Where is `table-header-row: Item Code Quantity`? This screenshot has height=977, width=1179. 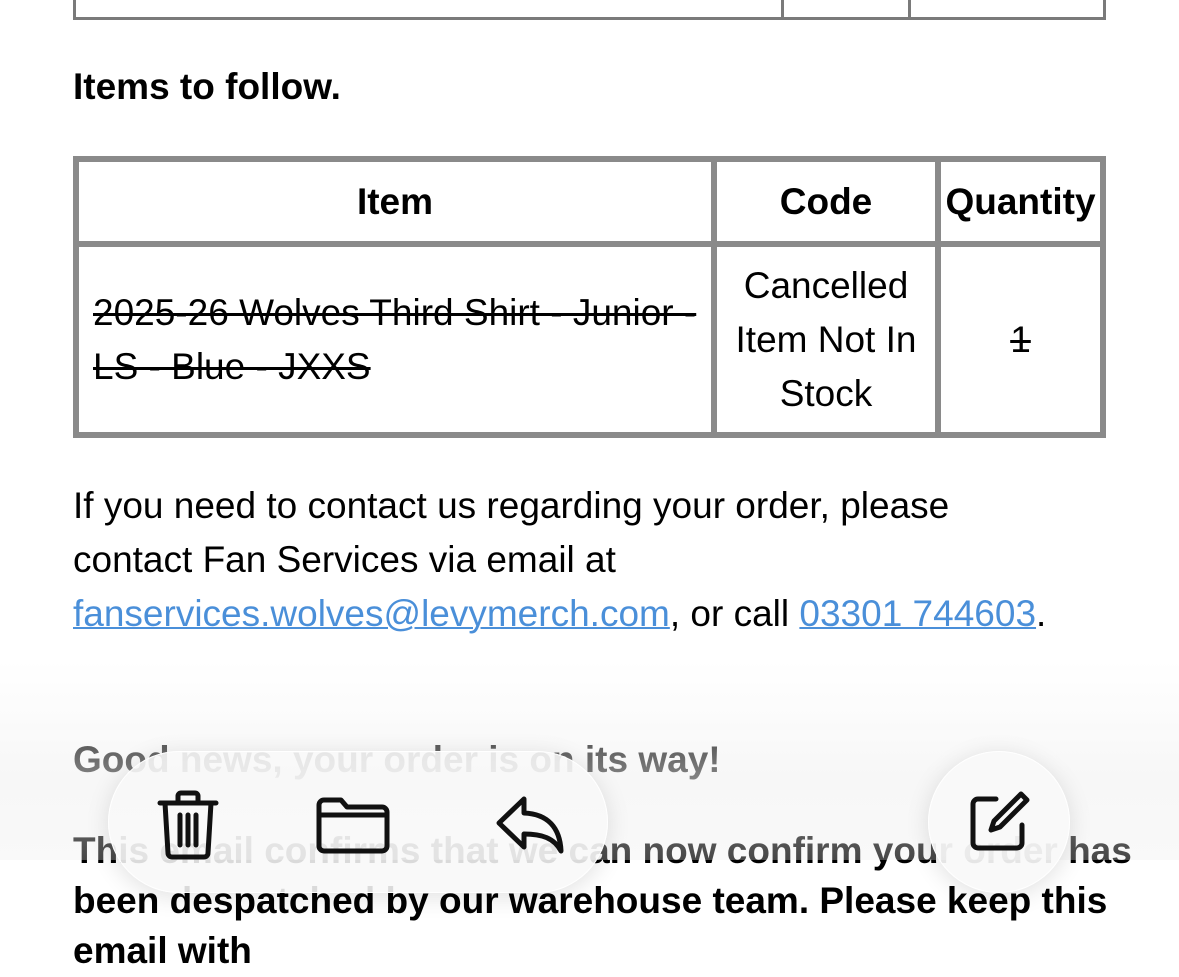 table-header-row: Item Code Quantity is located at coordinates (589, 201).